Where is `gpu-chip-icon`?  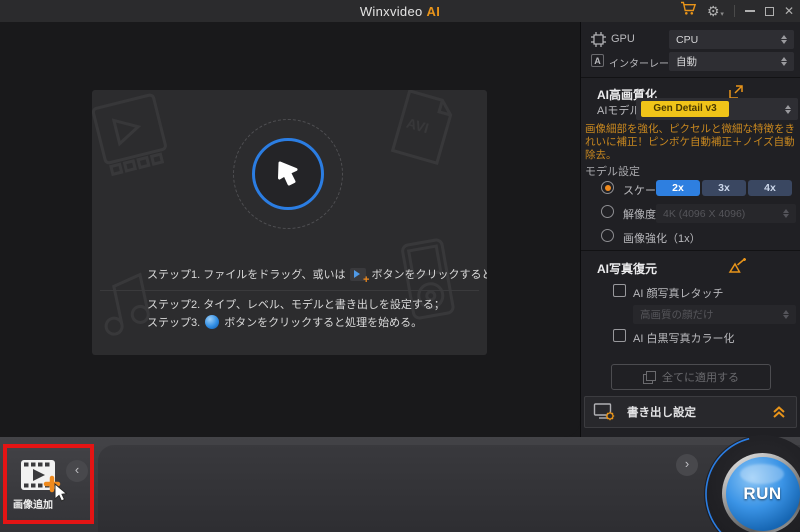 gpu-chip-icon is located at coordinates (598, 39).